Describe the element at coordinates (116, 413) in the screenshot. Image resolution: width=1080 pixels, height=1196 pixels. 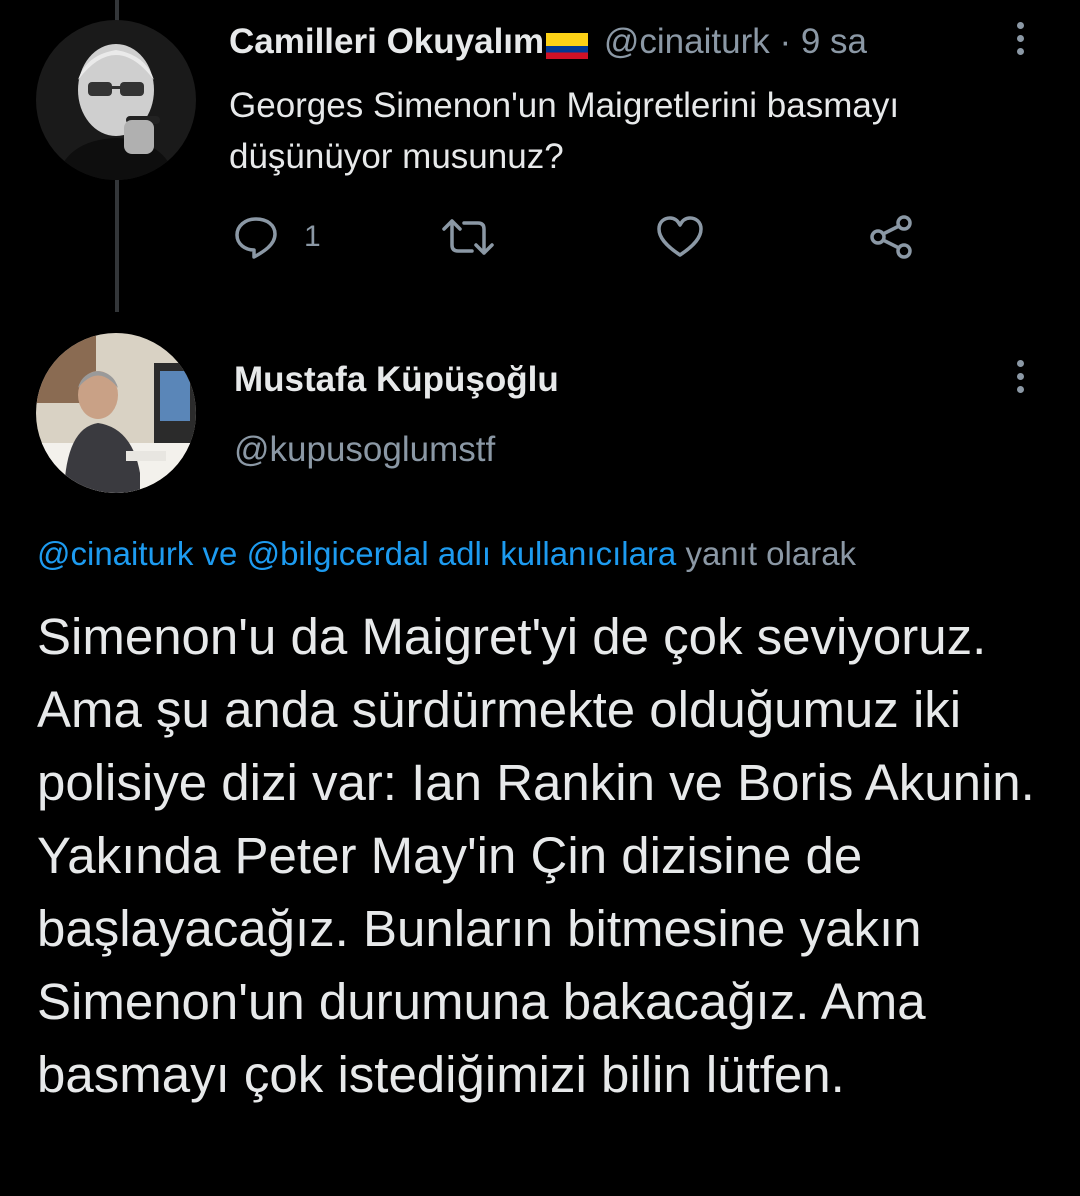
I see `avatar-mustafa-kupusoglu` at that location.